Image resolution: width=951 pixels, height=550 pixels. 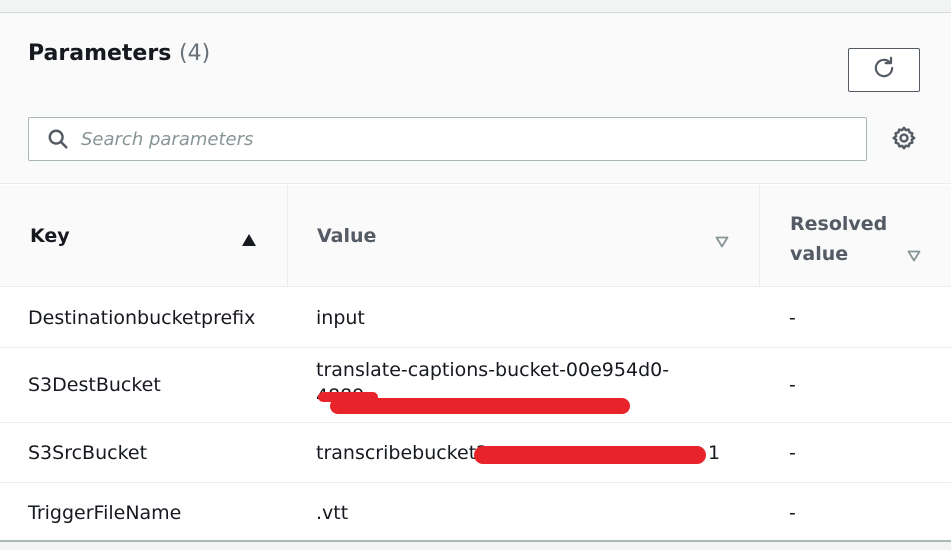 I want to click on parameter-value-line1: translate-captions-bucket-00e954d0-, so click(x=493, y=370).